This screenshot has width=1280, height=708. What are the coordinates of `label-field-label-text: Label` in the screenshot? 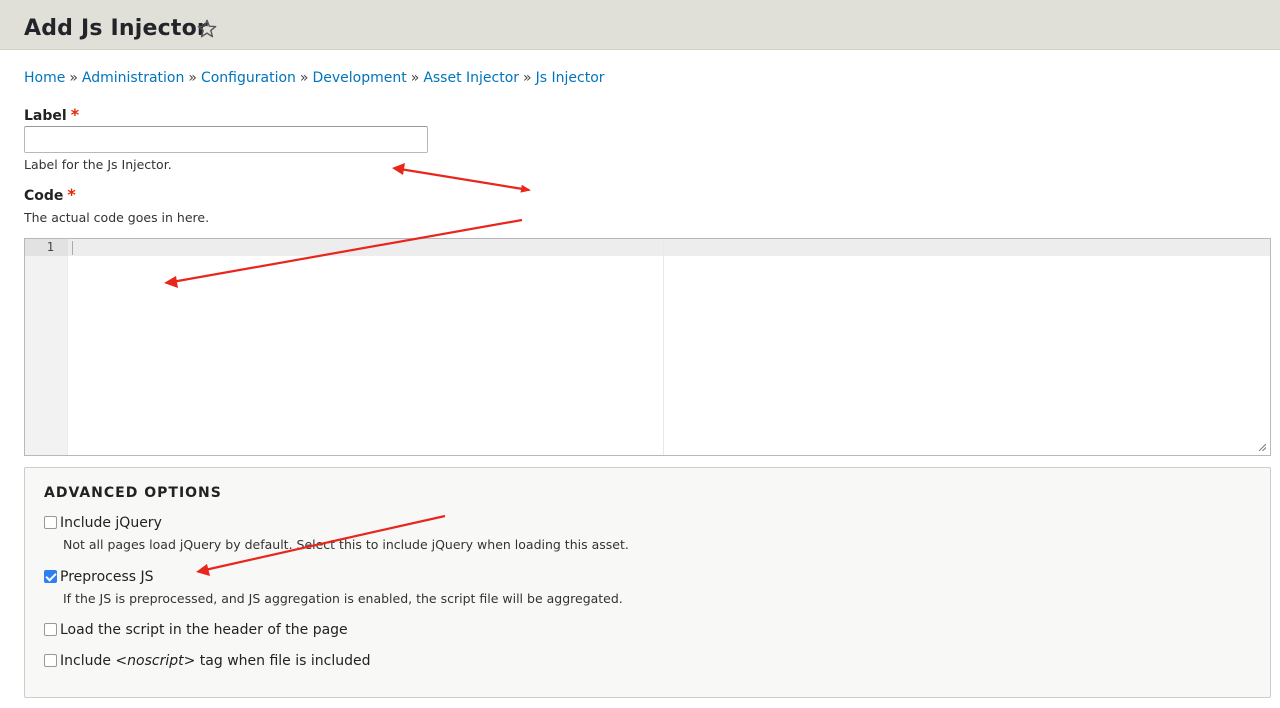 It's located at (45, 116).